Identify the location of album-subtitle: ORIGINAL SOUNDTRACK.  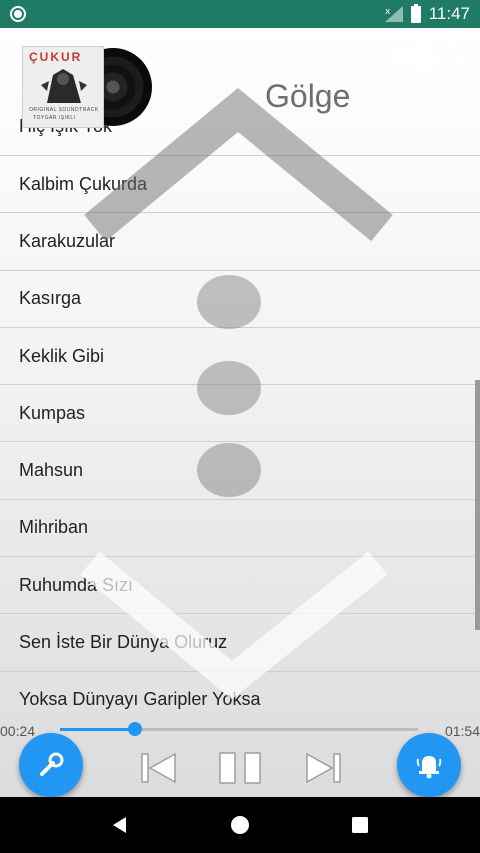
(64, 110).